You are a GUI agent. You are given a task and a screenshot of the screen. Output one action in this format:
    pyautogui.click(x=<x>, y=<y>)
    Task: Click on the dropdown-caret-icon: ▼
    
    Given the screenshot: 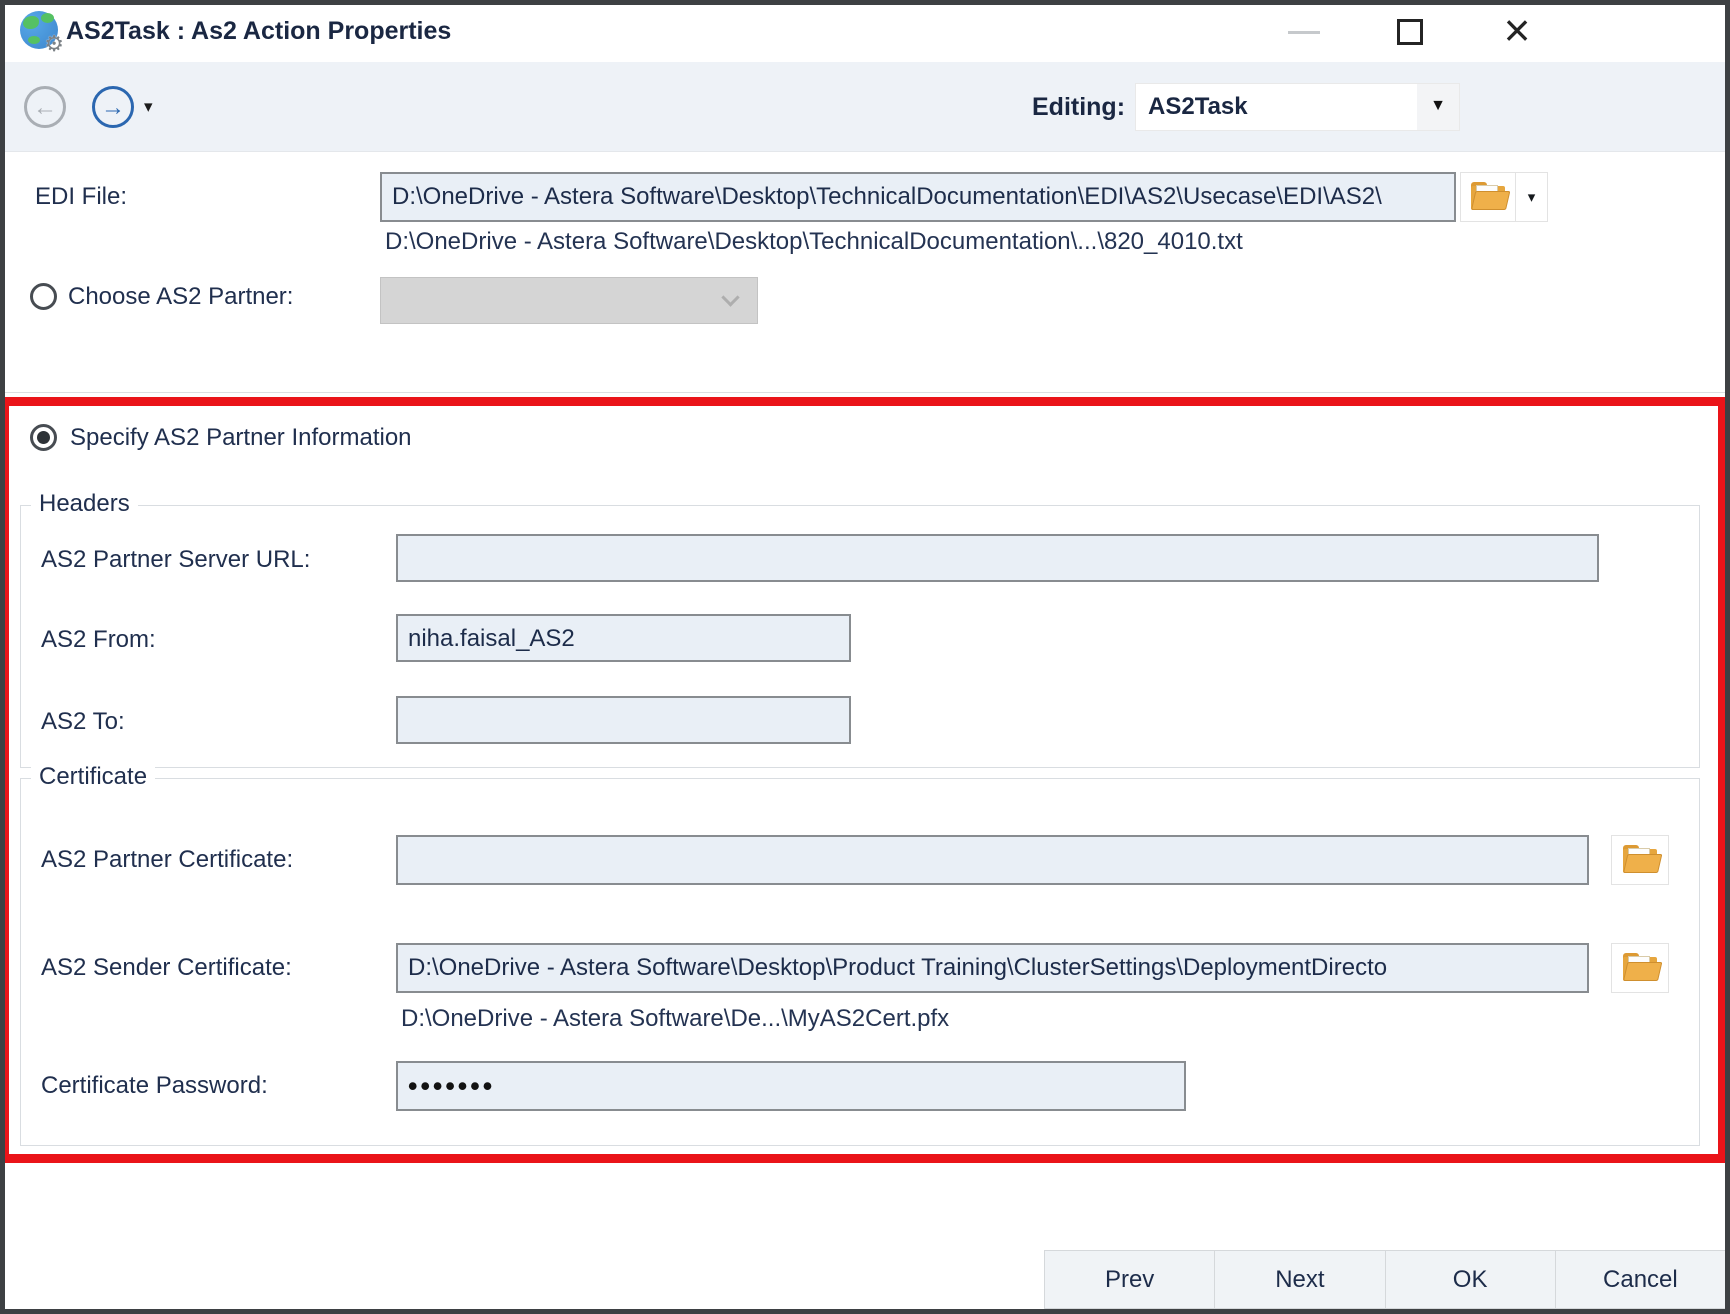 What is the action you would take?
    pyautogui.click(x=1438, y=107)
    